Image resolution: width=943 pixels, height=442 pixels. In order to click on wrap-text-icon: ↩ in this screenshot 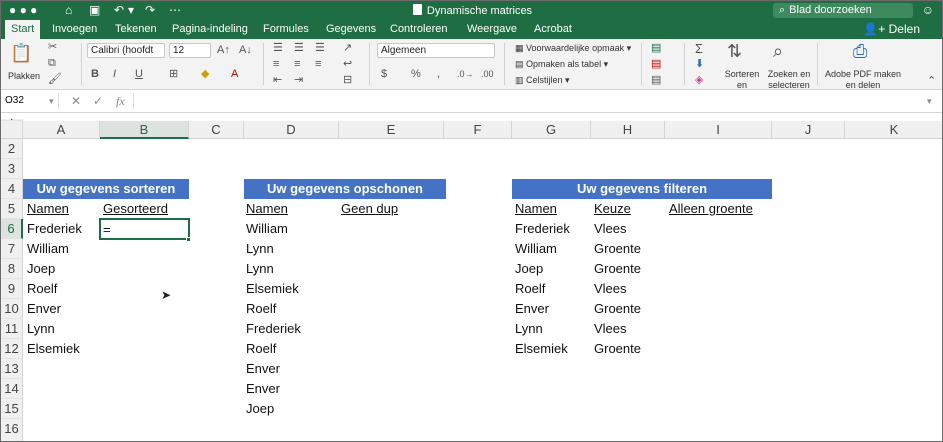, I will do `click(347, 64)`.